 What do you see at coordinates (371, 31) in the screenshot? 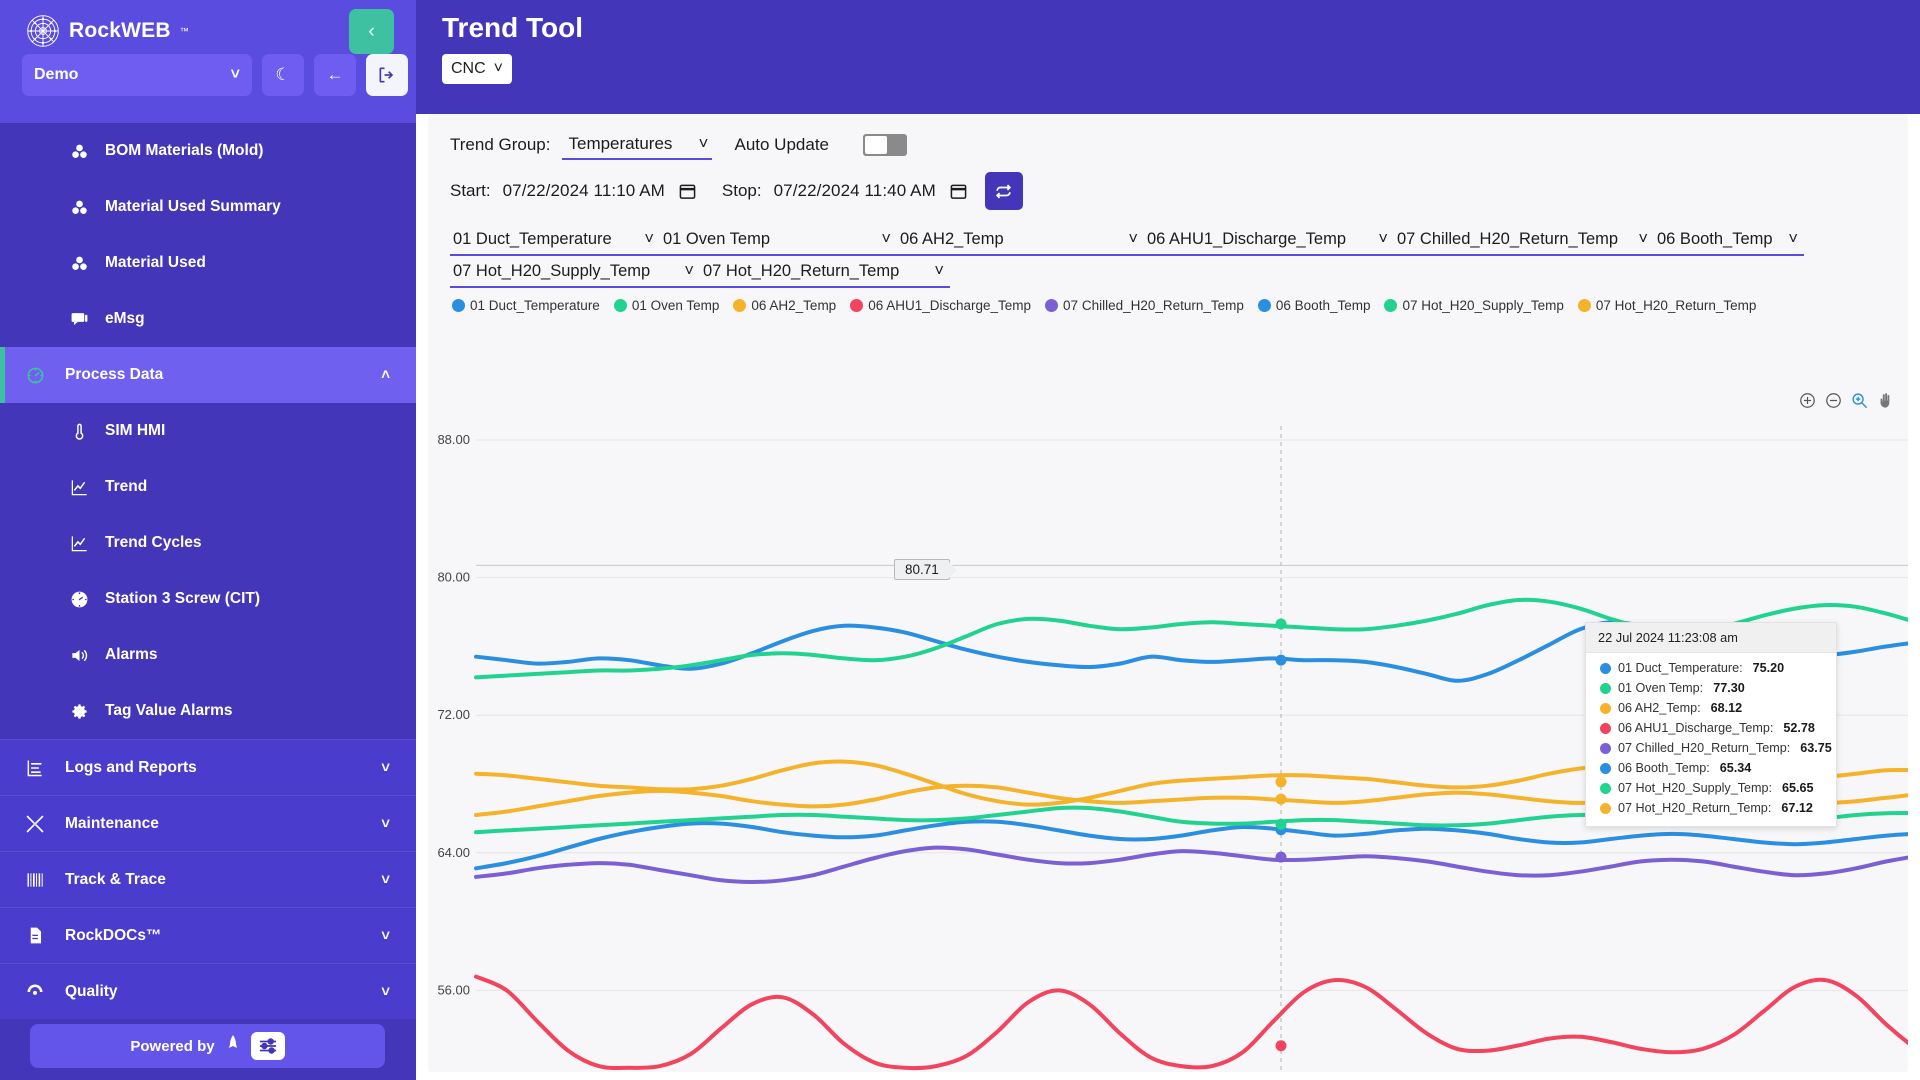
I see `sidebar-collapse-button: ‹` at bounding box center [371, 31].